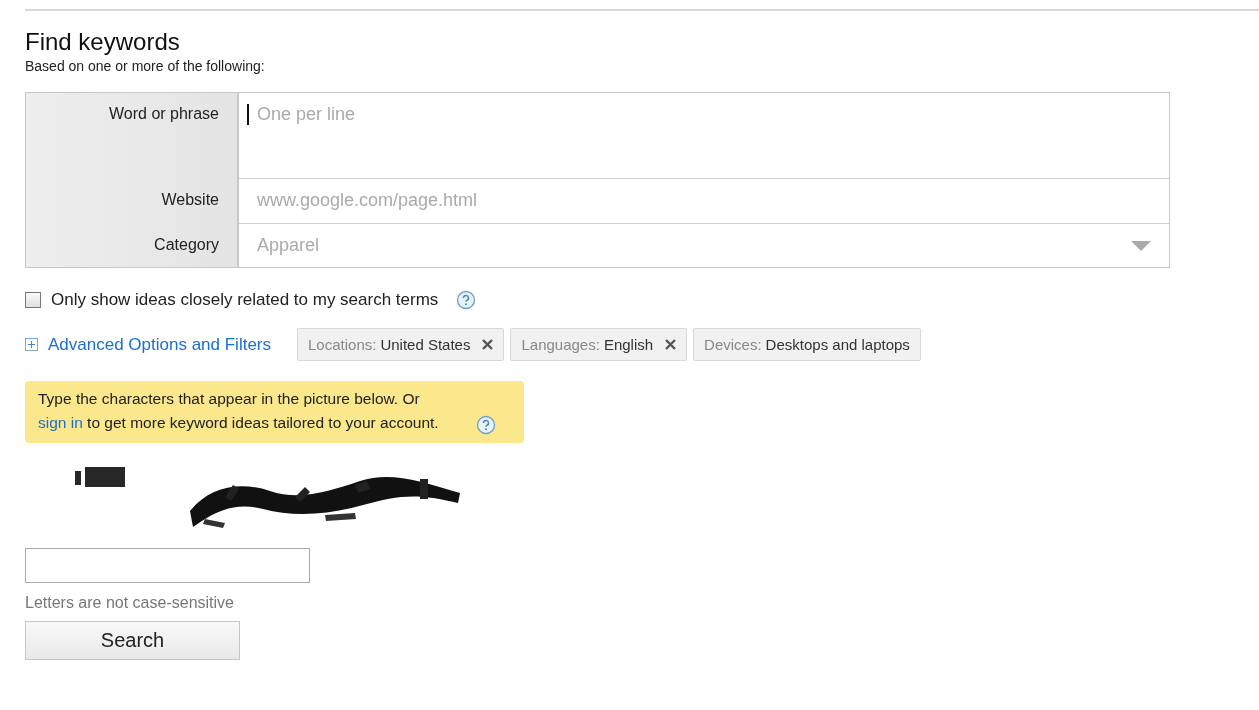  What do you see at coordinates (342, 344) in the screenshot?
I see `filter-name: Locations:` at bounding box center [342, 344].